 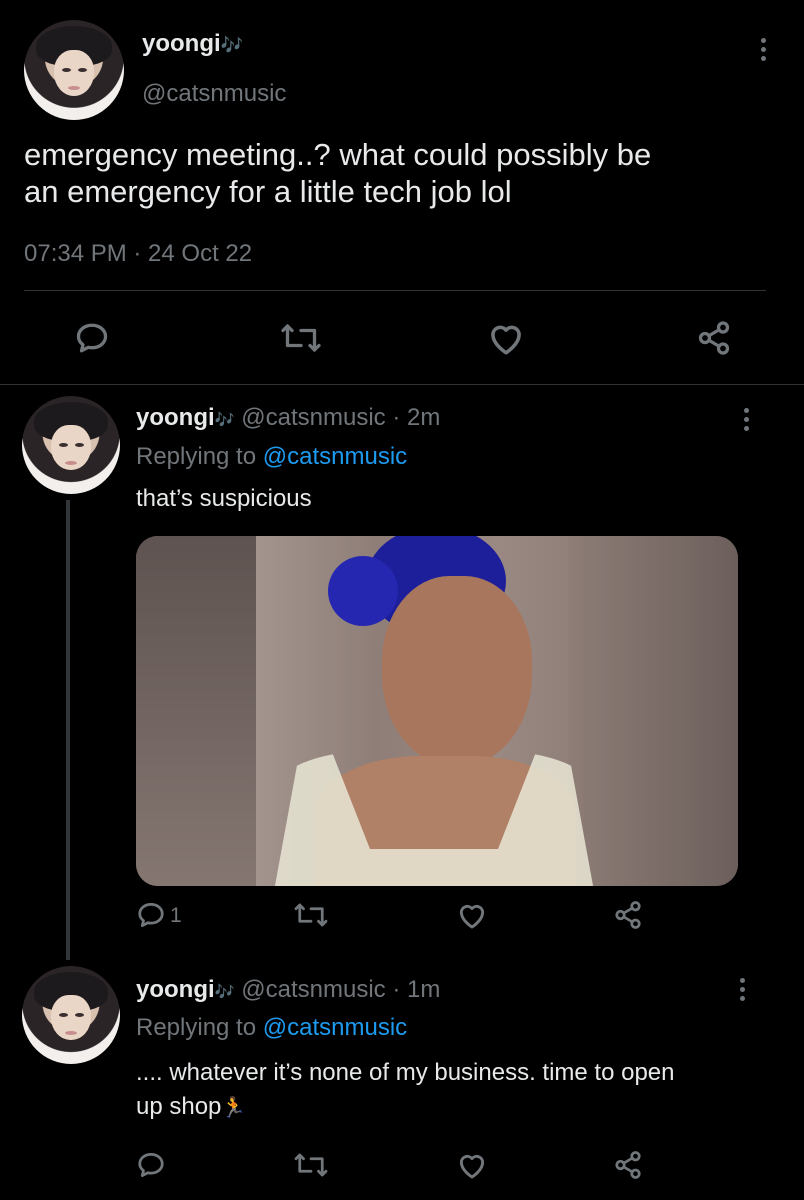 I want to click on thread-line, so click(x=68, y=730).